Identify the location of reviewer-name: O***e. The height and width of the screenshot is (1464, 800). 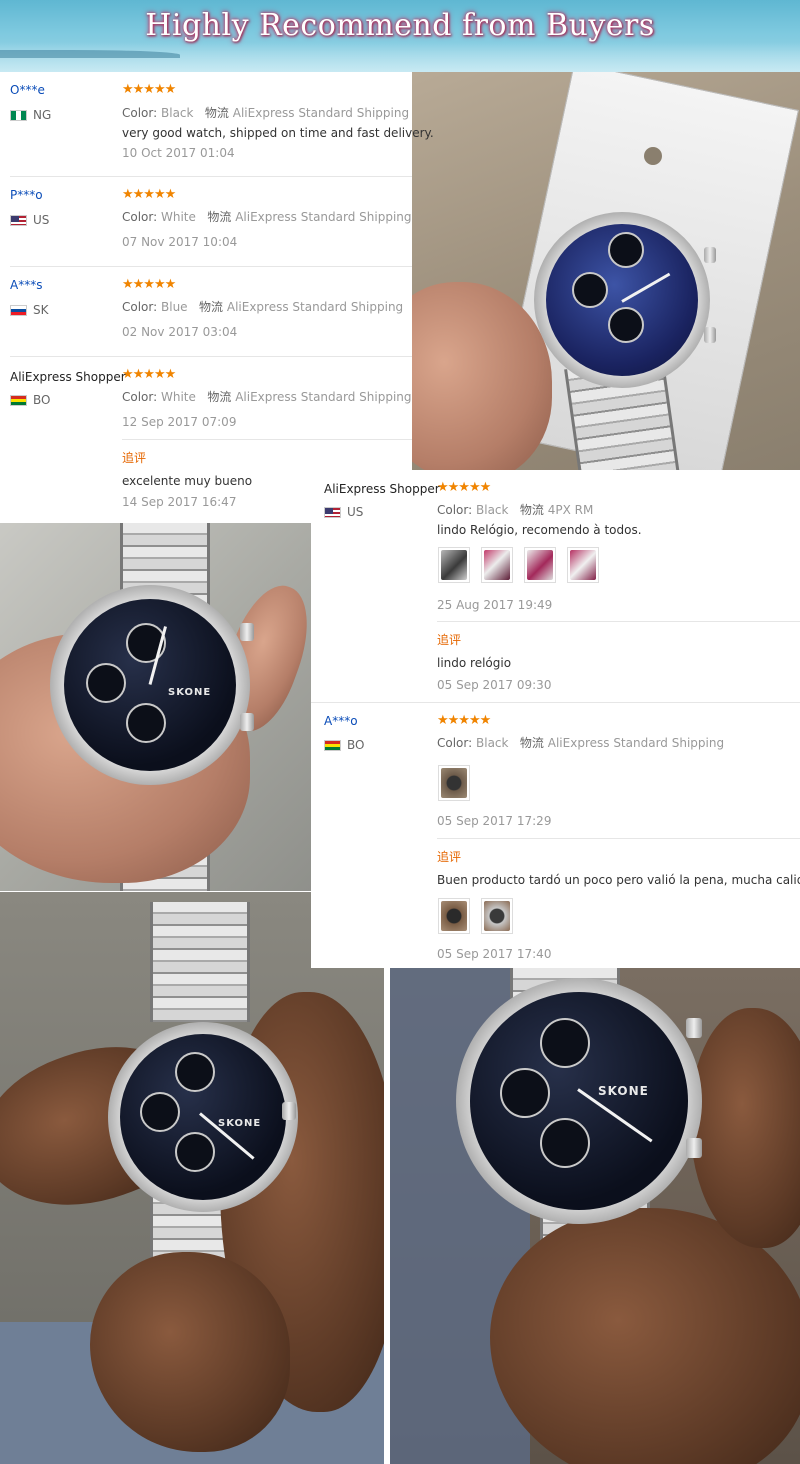
(27, 90).